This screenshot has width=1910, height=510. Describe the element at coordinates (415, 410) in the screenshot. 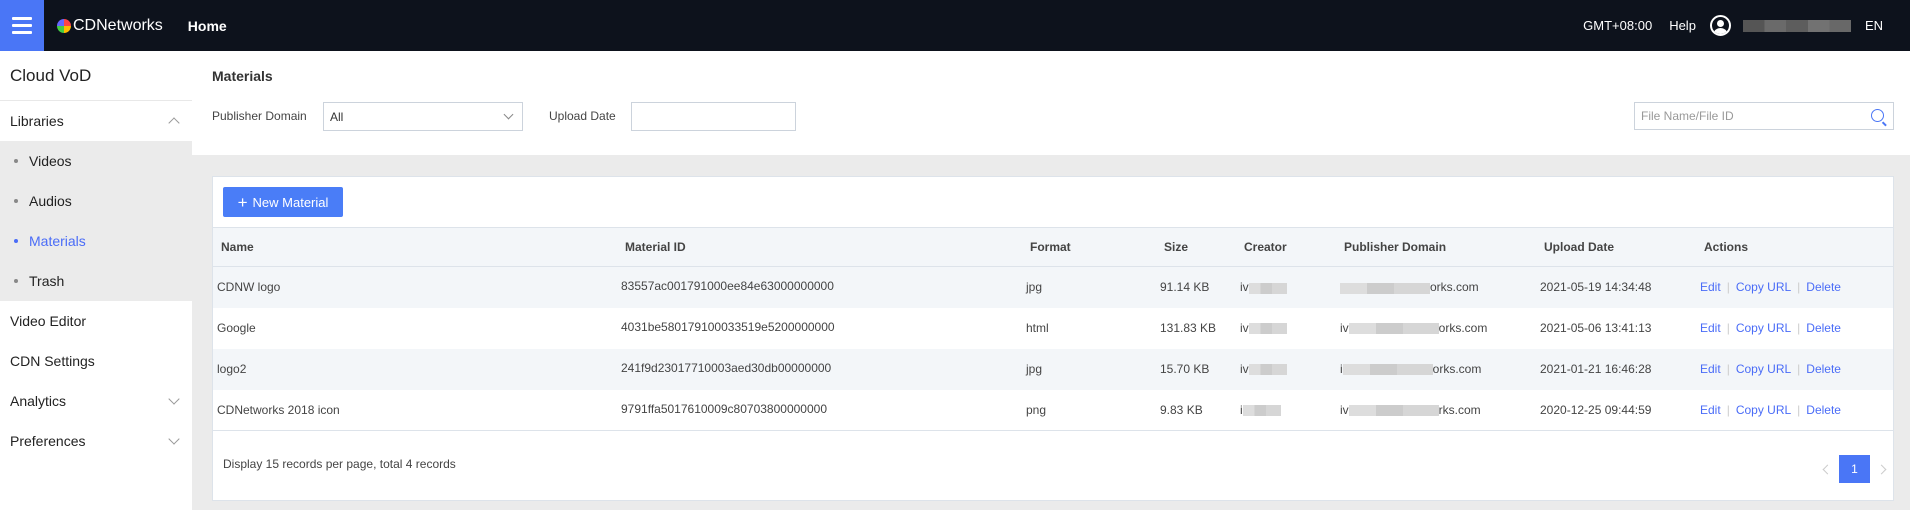

I see `cell-name: CDNetworks 2018 icon` at that location.